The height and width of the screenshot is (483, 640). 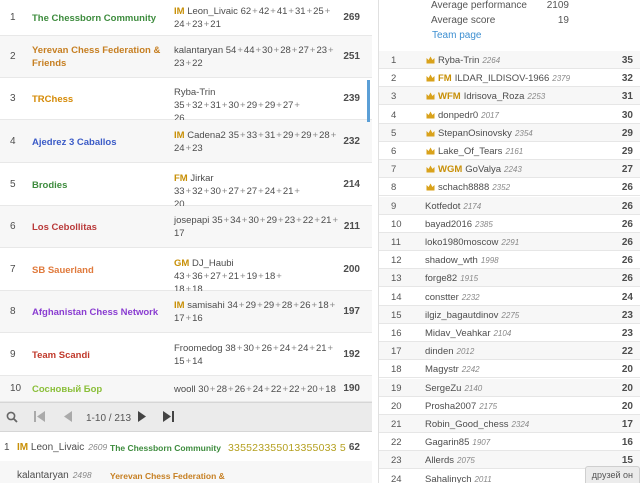 What do you see at coordinates (458, 60) in the screenshot?
I see `player-name-text: Ryba-Trin` at bounding box center [458, 60].